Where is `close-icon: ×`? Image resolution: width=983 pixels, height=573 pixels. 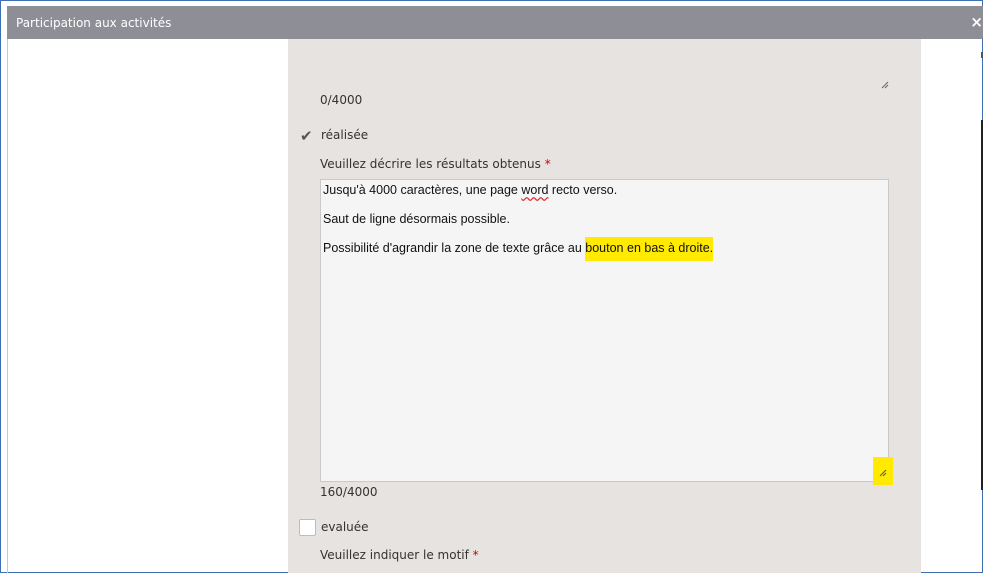
close-icon: × is located at coordinates (976, 22).